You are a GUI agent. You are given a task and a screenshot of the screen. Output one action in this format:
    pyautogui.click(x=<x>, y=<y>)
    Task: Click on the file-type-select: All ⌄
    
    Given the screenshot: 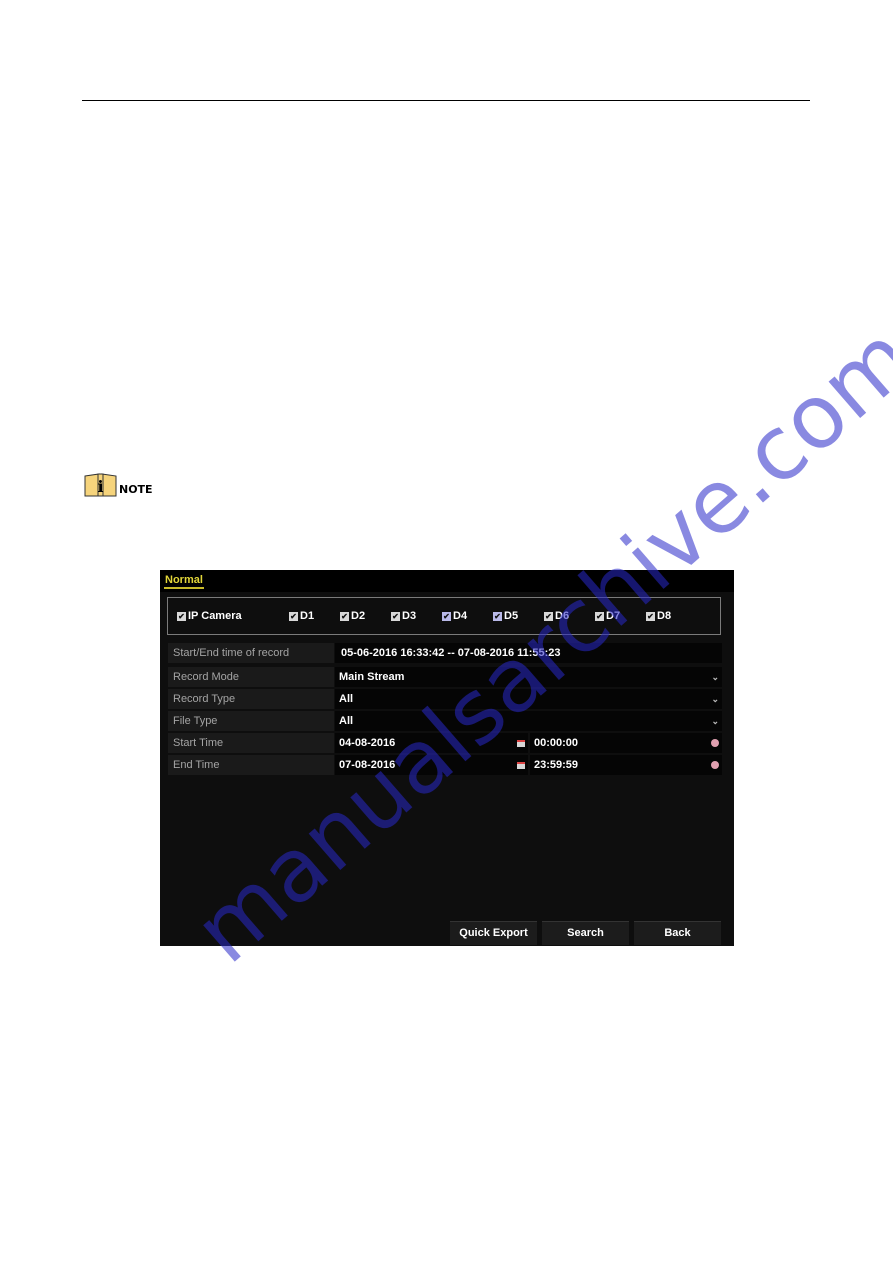 What is the action you would take?
    pyautogui.click(x=528, y=721)
    